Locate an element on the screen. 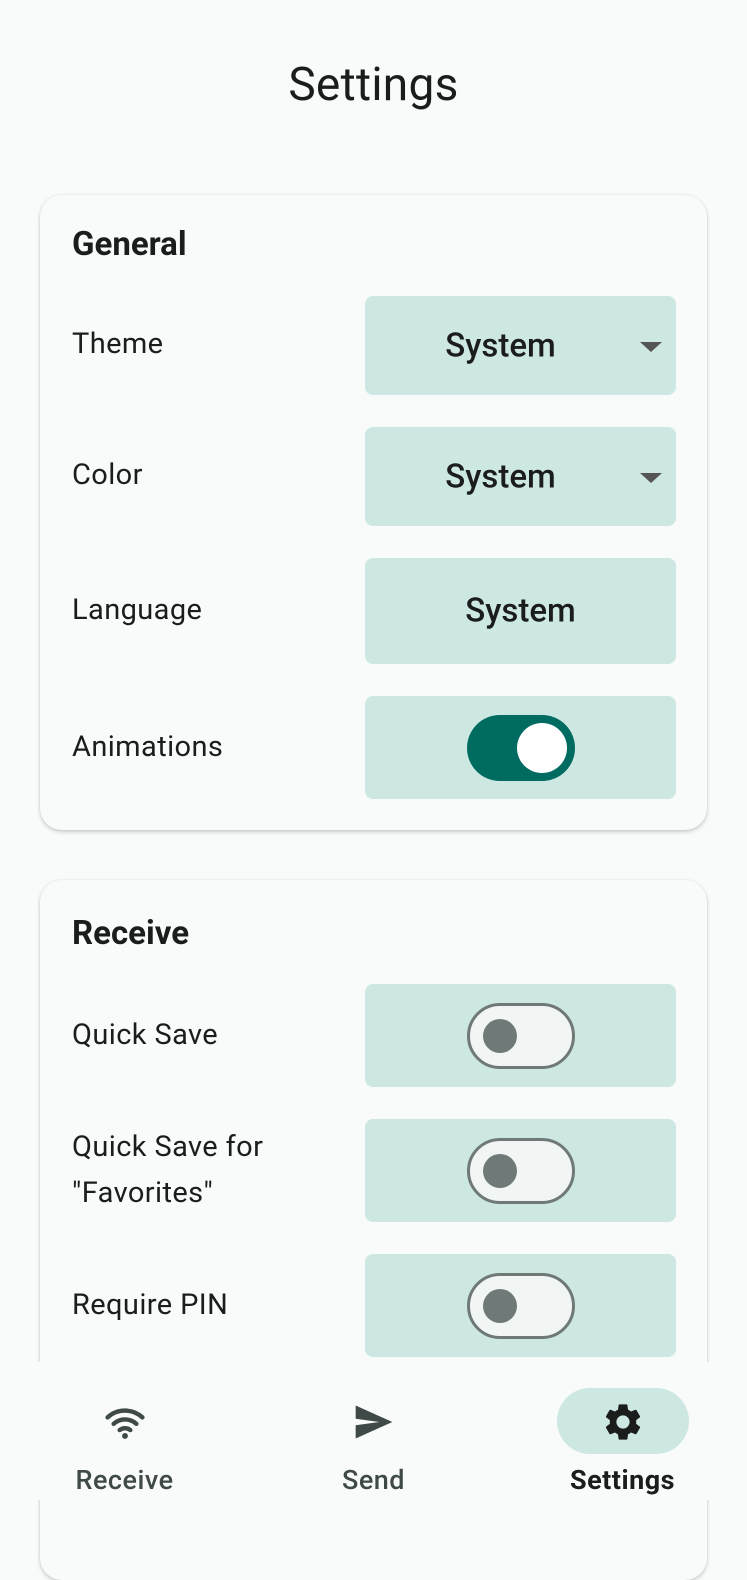 The height and width of the screenshot is (1580, 747). nav-label-send: Send is located at coordinates (373, 1480).